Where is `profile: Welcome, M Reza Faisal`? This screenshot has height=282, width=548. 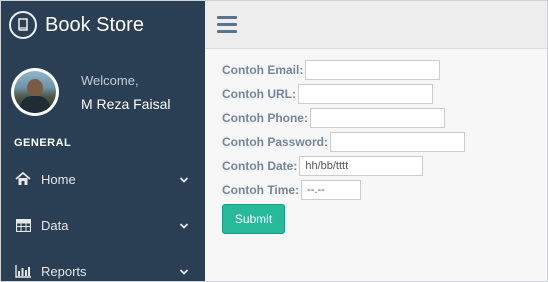 profile: Welcome, M Reza Faisal is located at coordinates (90, 92).